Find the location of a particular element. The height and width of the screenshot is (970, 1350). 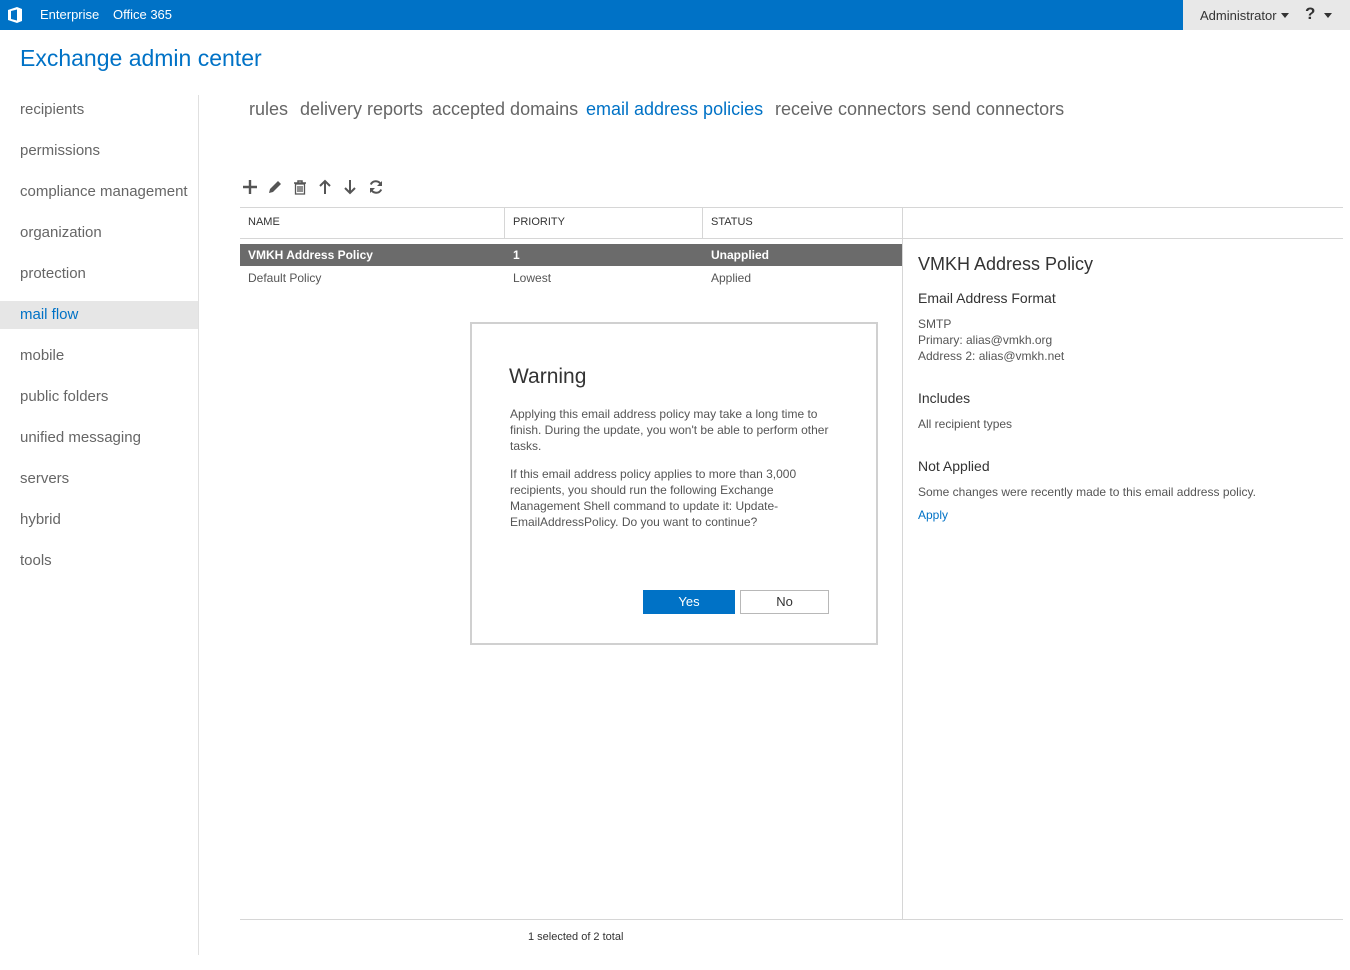

add-icon is located at coordinates (250, 187).